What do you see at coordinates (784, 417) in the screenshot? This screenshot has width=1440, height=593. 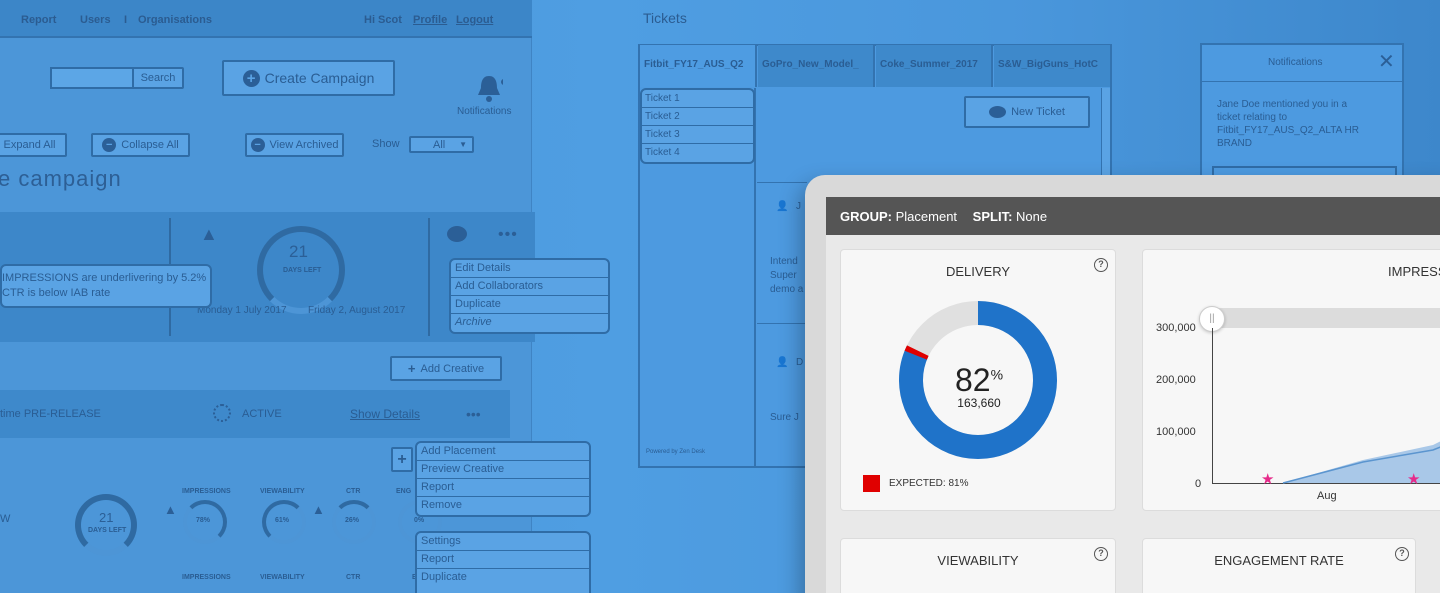 I see `message-text: Sure J` at bounding box center [784, 417].